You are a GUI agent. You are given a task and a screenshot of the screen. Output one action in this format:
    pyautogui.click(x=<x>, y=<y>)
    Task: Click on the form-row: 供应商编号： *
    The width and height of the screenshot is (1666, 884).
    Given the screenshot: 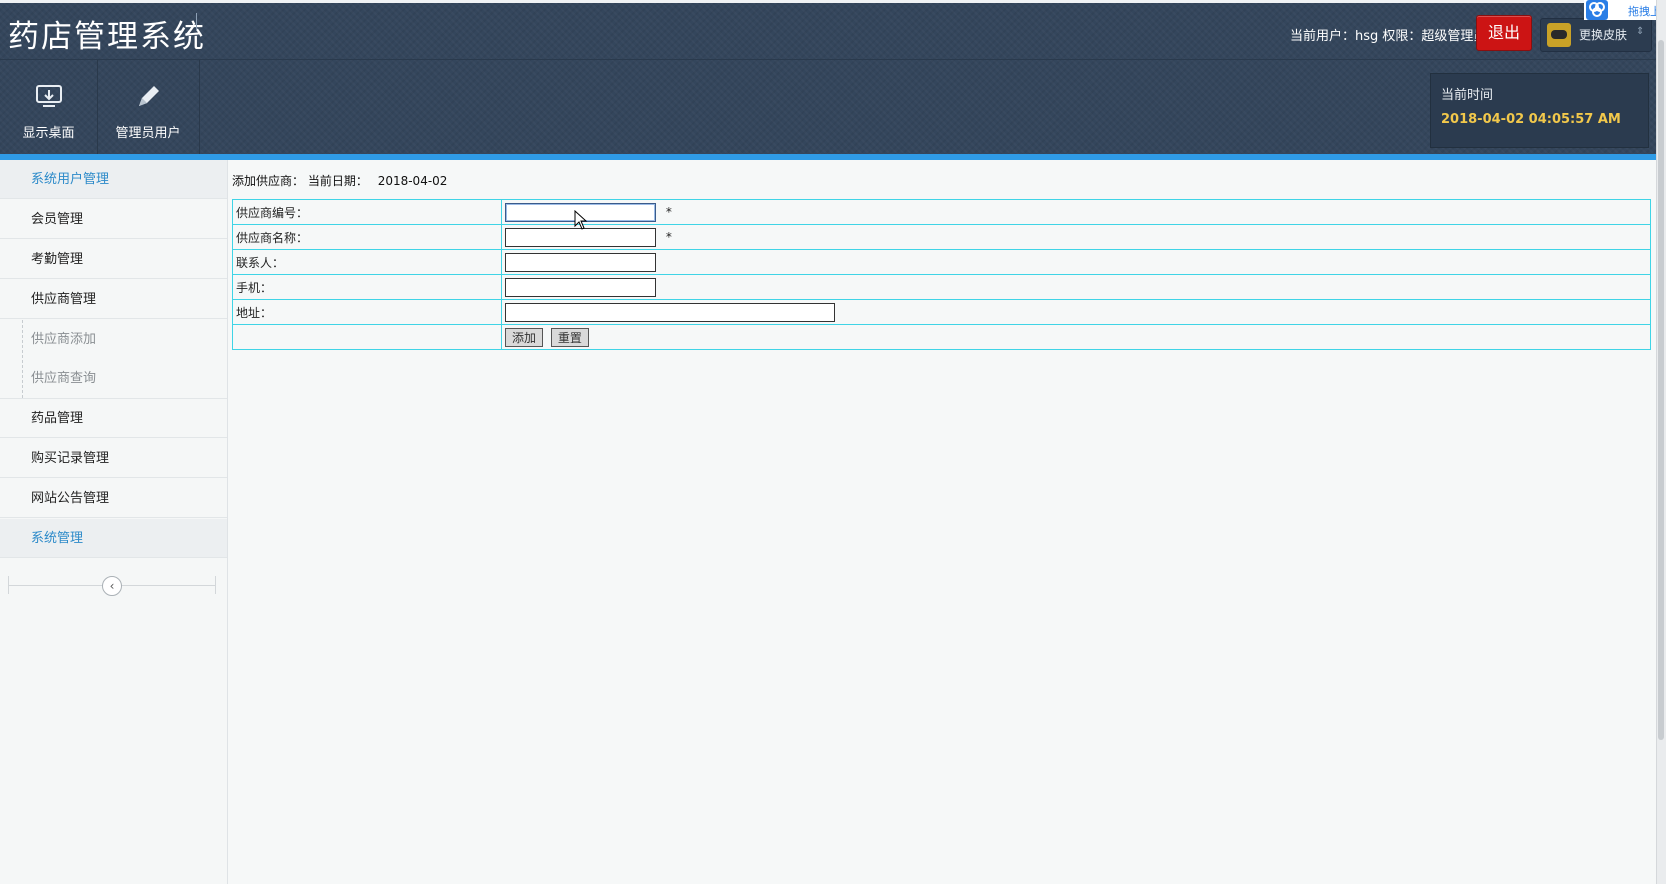 What is the action you would take?
    pyautogui.click(x=941, y=212)
    